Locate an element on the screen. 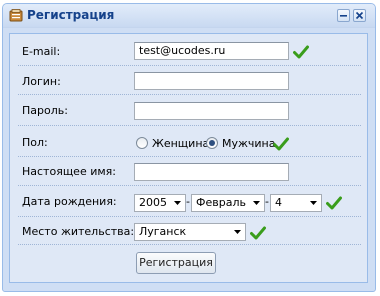 The image size is (380, 296). password-label: Пароль: is located at coordinates (45, 110).